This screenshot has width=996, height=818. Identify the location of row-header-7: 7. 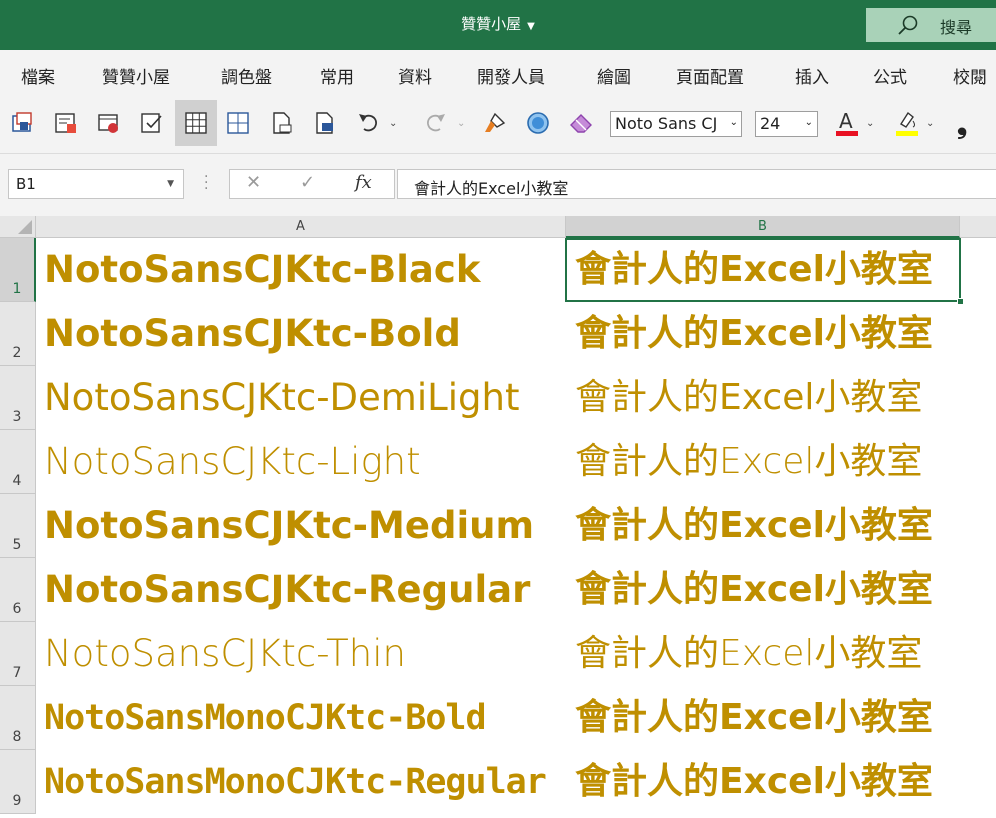
(18, 654).